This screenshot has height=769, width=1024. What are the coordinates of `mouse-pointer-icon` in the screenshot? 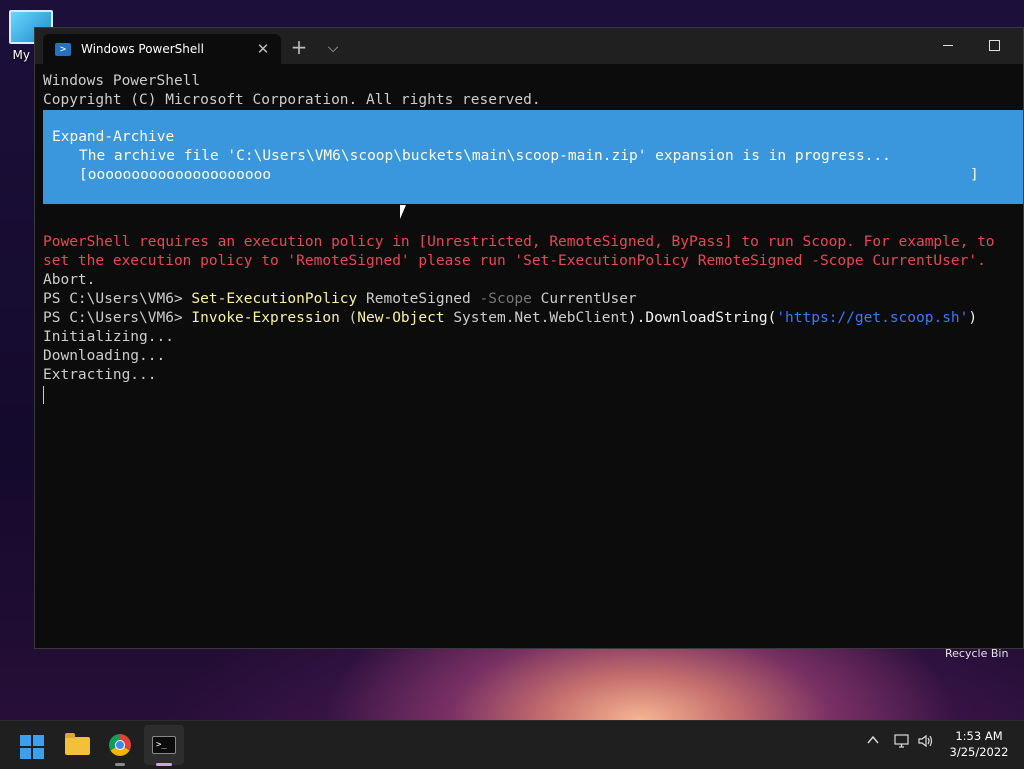 It's located at (403, 212).